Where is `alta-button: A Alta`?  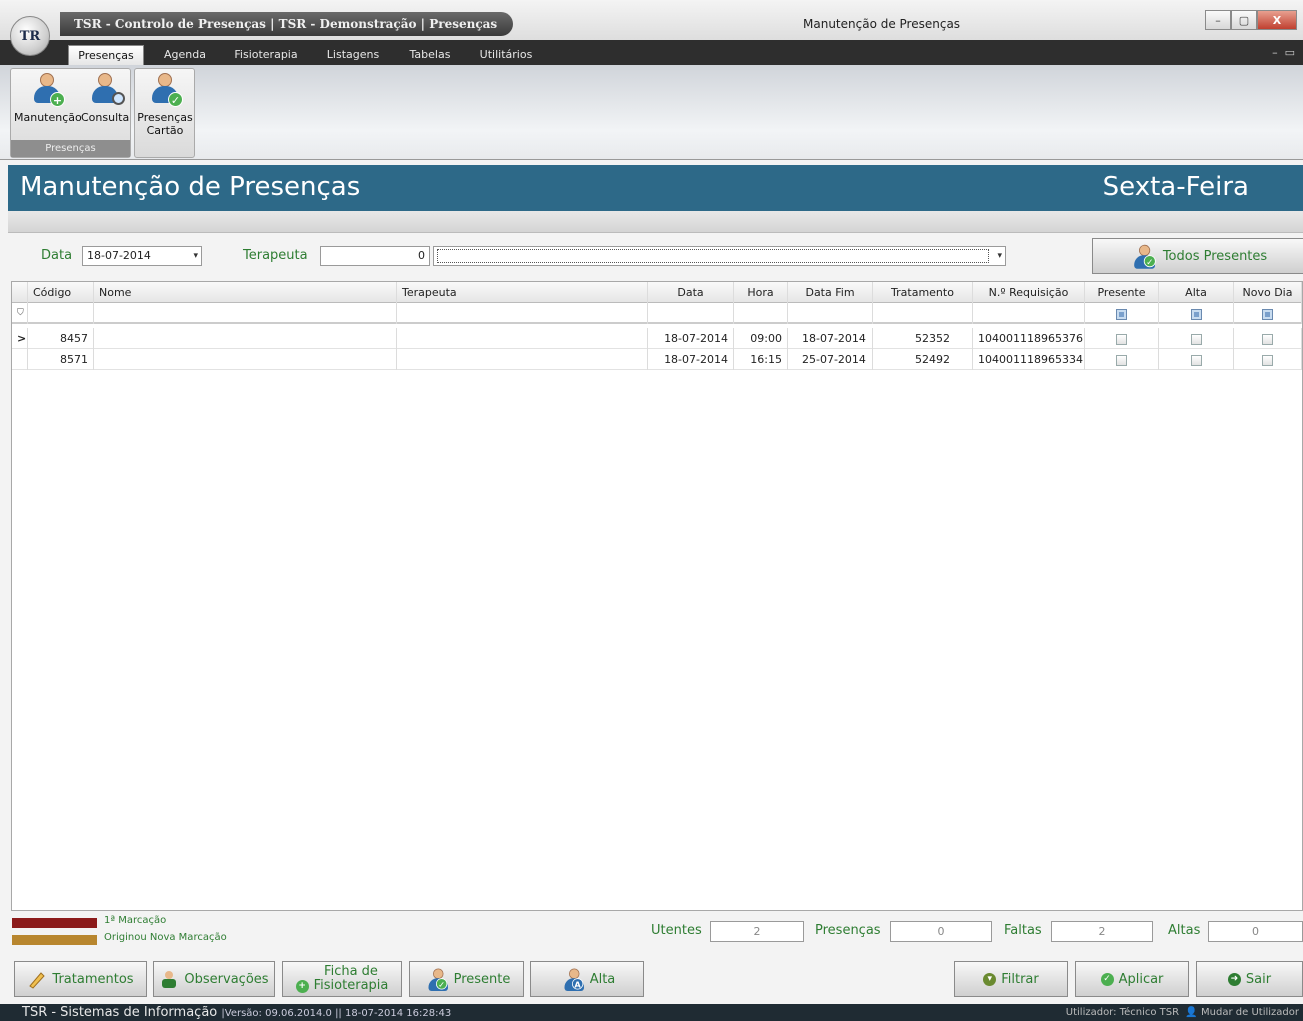 alta-button: A Alta is located at coordinates (587, 979).